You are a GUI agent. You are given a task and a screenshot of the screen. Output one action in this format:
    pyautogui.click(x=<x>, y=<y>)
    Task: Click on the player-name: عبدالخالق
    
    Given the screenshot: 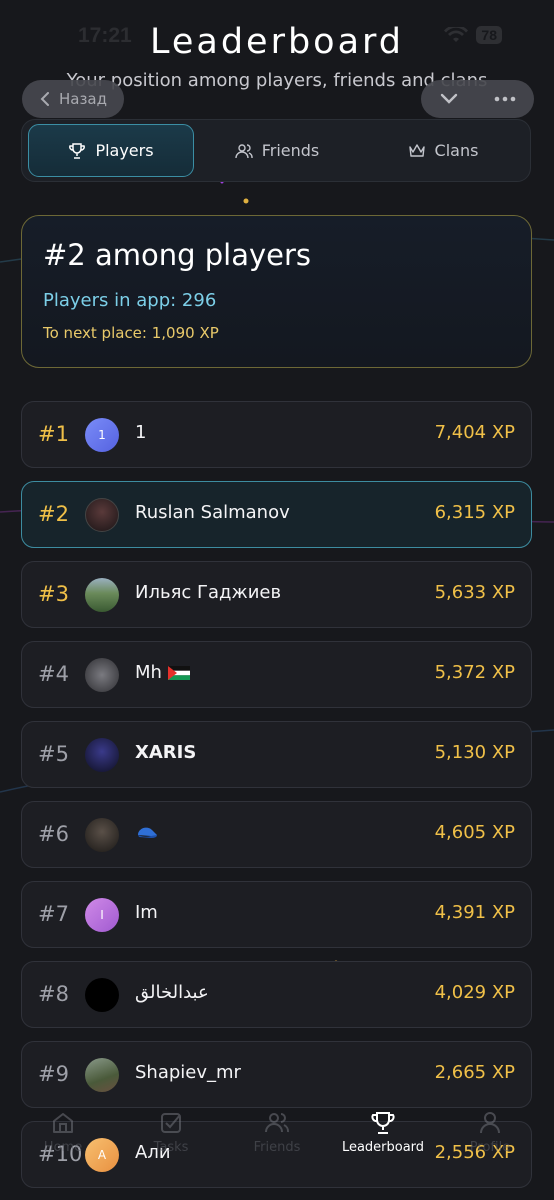 What is the action you would take?
    pyautogui.click(x=172, y=992)
    